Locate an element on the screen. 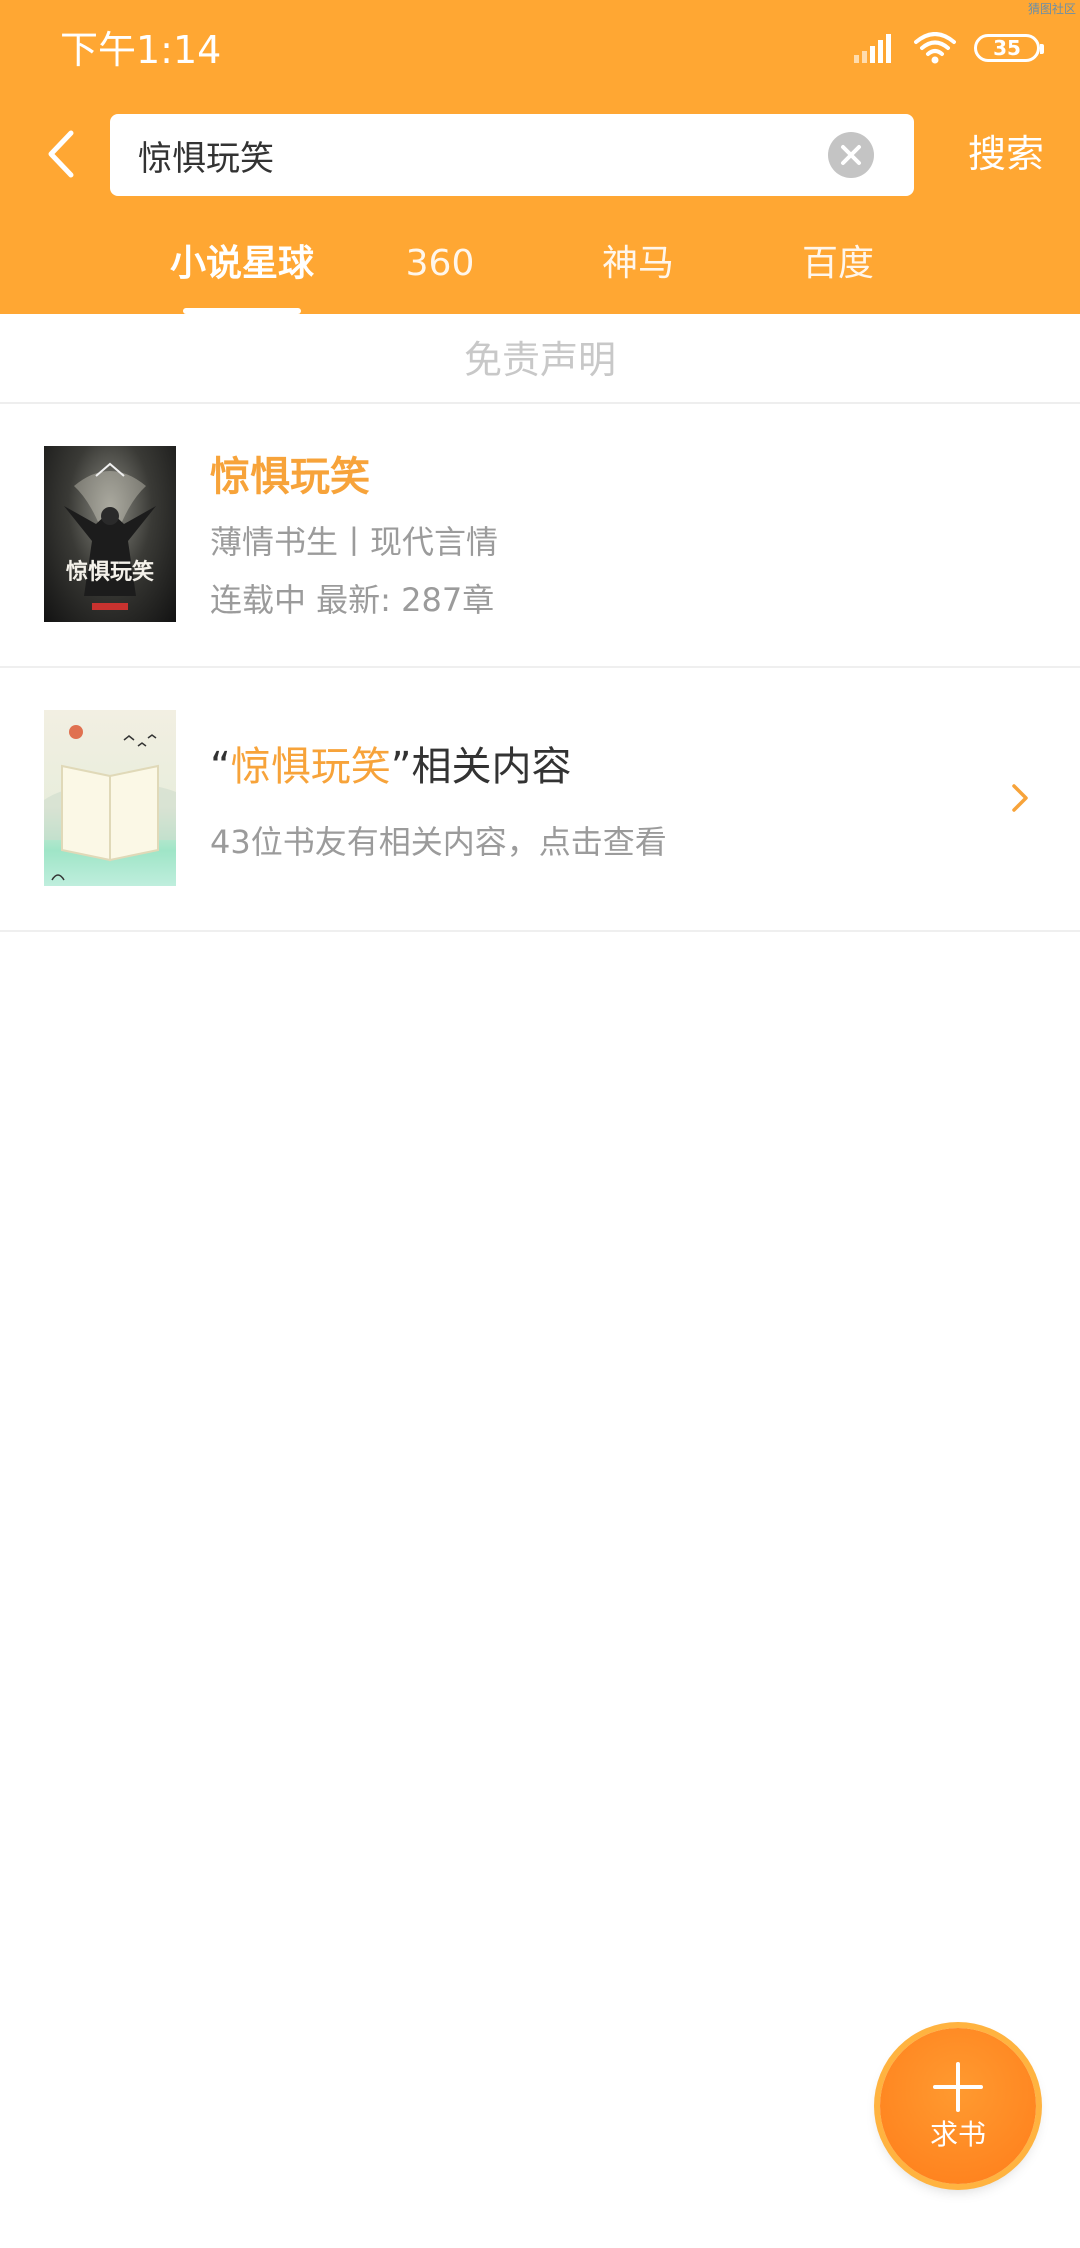  book-result-item: 惊惧玩笑 惊惧玩笑 薄情书生丨现代言情 连载中 最新: 287章 is located at coordinates (540, 536).